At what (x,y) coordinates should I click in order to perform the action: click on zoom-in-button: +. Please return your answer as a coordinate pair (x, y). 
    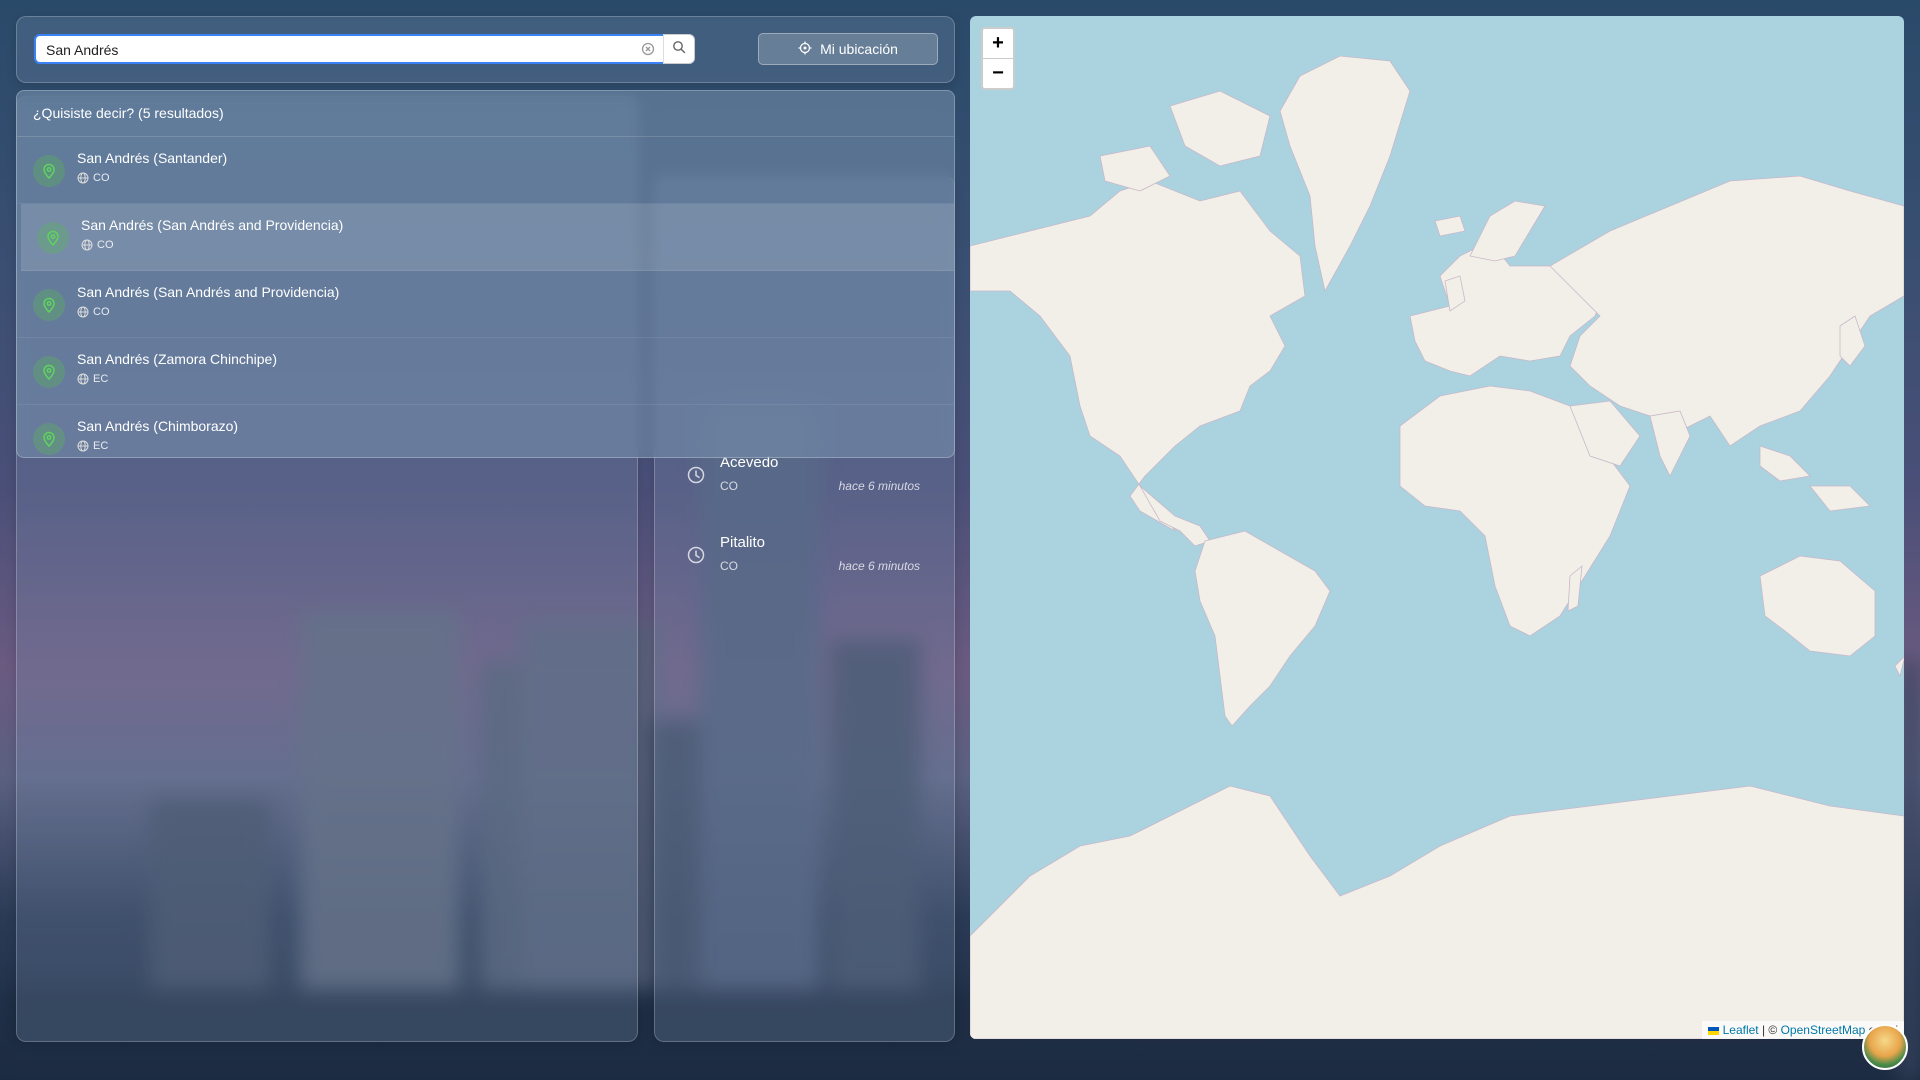
    Looking at the image, I should click on (998, 44).